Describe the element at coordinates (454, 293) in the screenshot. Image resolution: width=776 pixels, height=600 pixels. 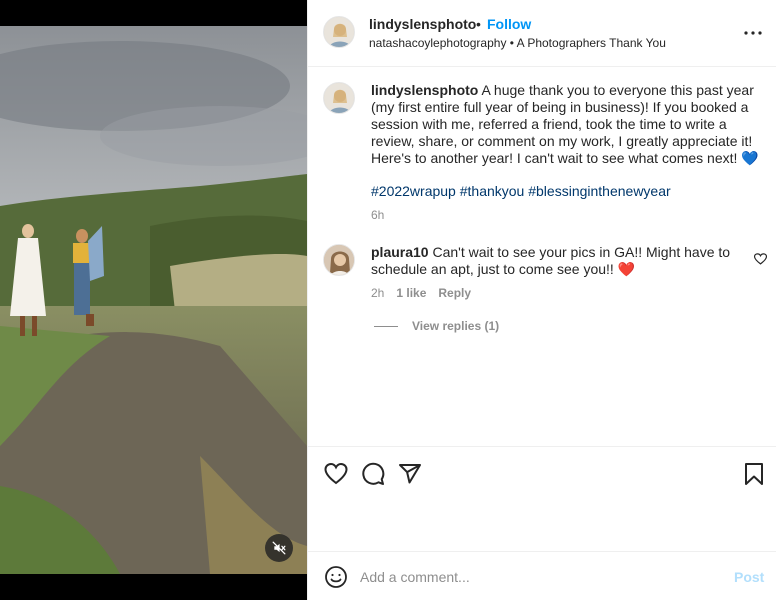
I see `reply-button: Reply` at that location.